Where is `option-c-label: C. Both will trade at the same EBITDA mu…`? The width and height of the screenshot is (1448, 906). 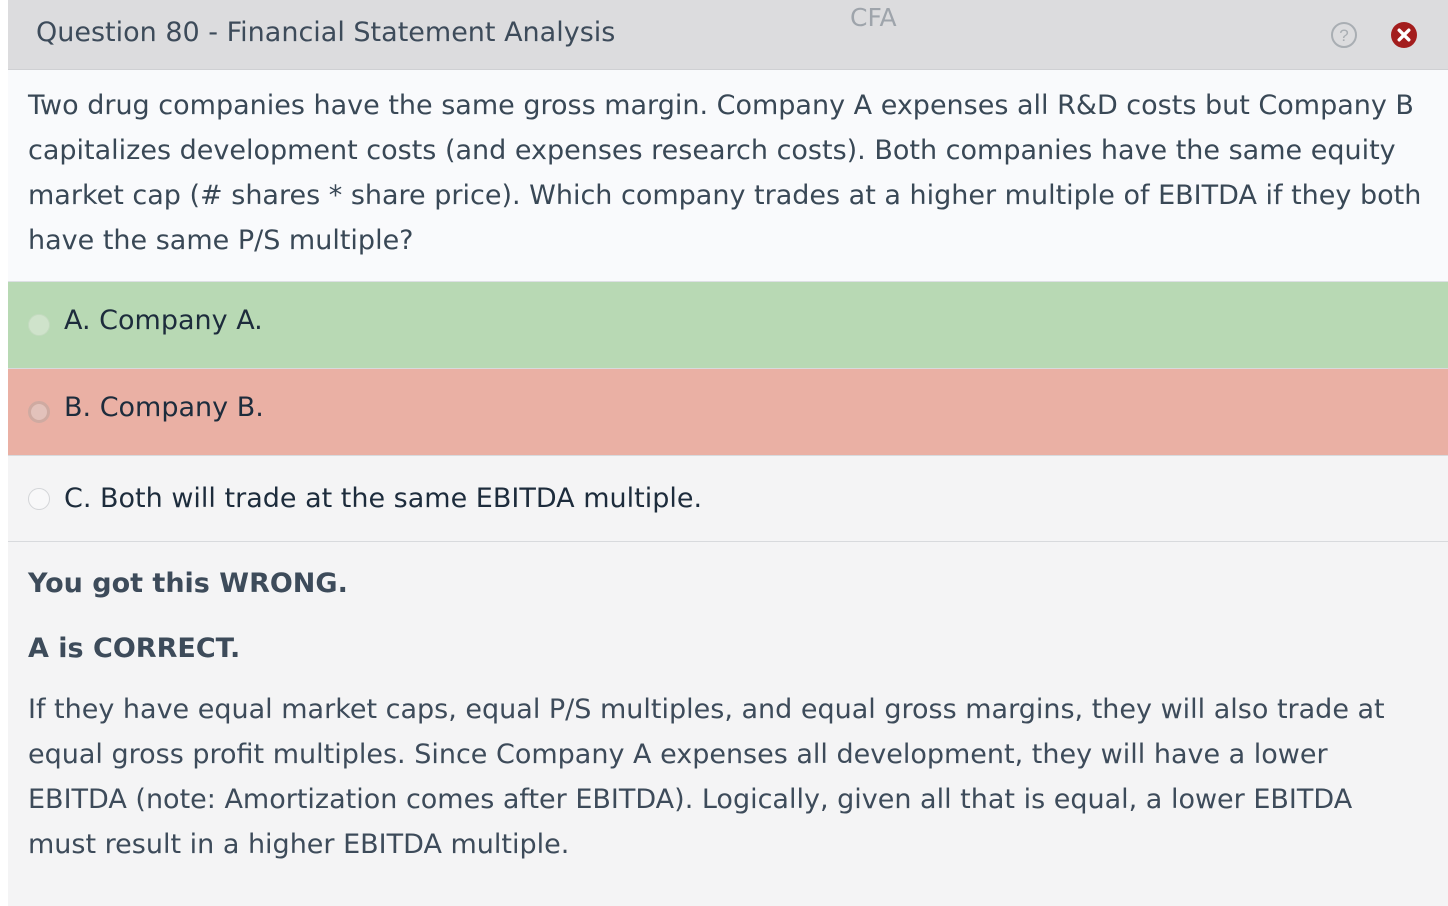 option-c-label: C. Both will trade at the same EBITDA mu… is located at coordinates (383, 498).